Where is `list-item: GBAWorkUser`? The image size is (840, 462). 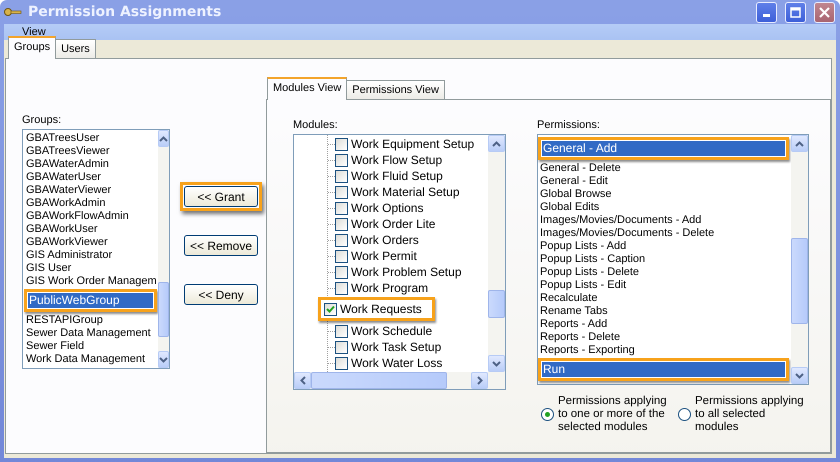 list-item: GBAWorkUser is located at coordinates (90, 229).